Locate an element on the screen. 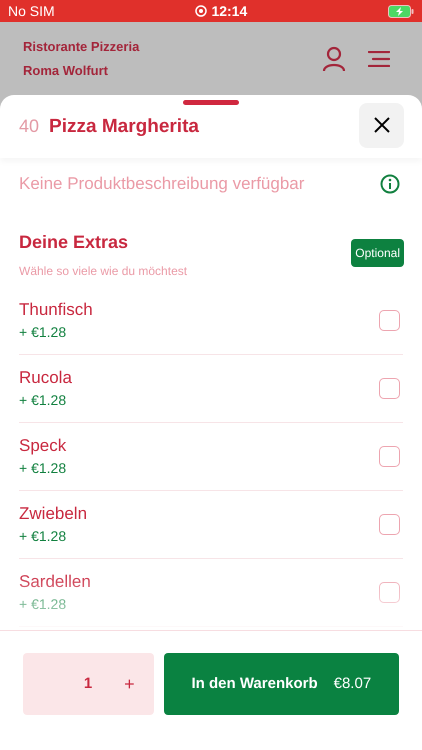 This screenshot has height=750, width=422. carrier-text: No SIM is located at coordinates (31, 11).